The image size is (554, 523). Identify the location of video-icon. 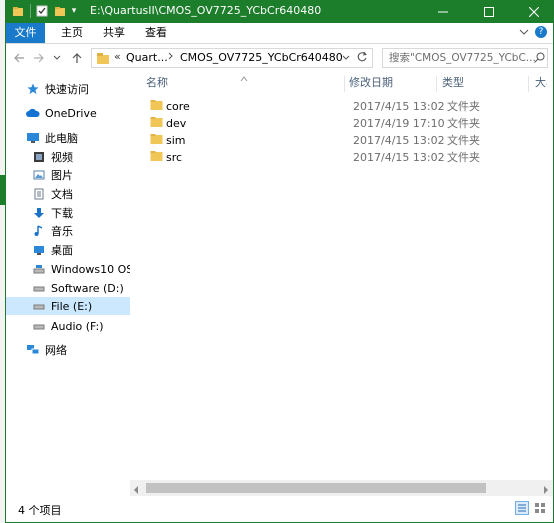
(39, 157).